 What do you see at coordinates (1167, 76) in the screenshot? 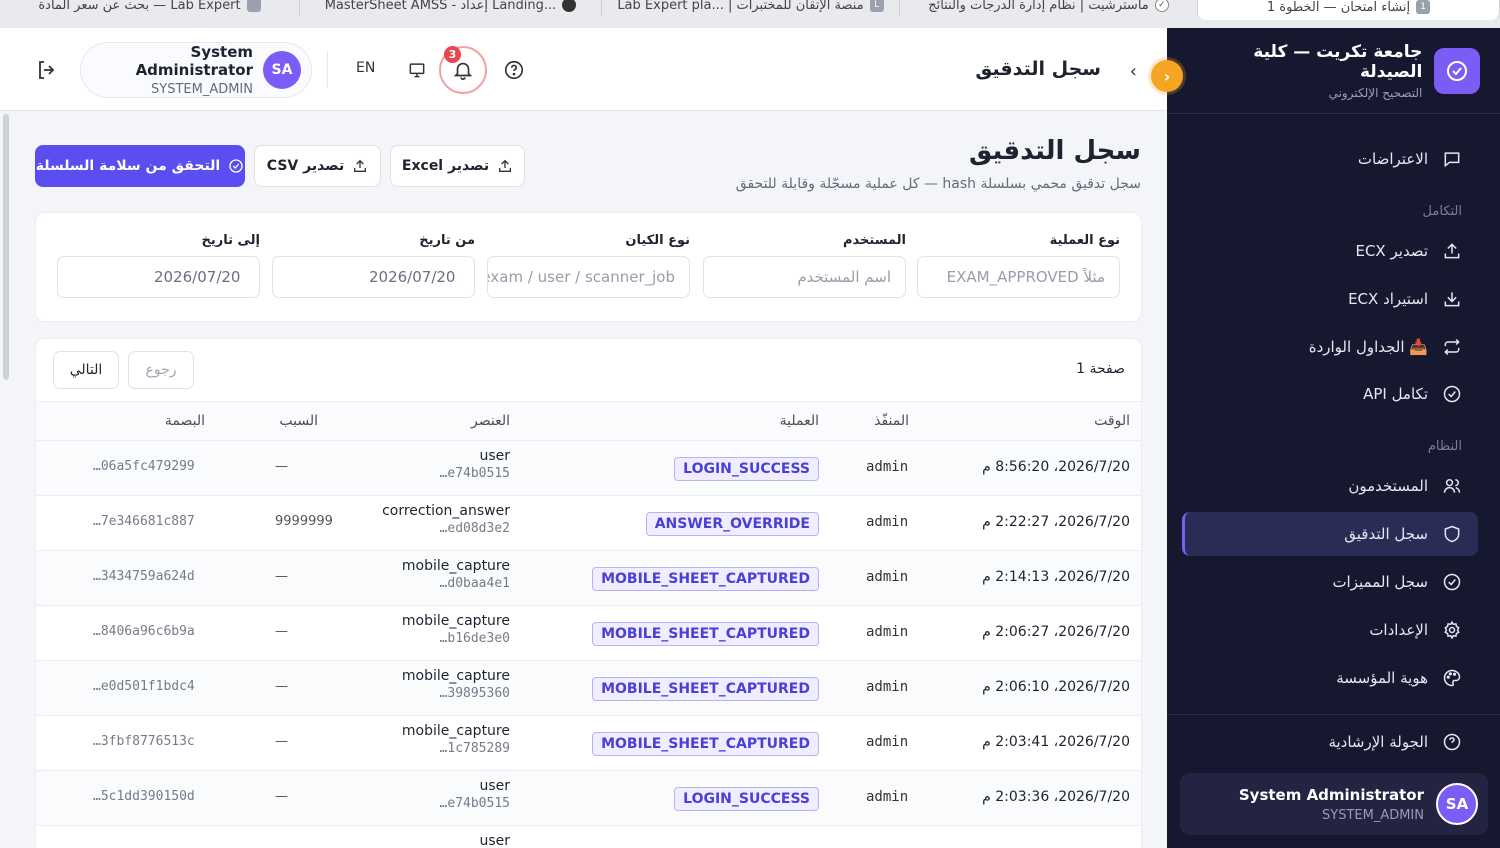
I see `sidebar-collapse-button: ›` at bounding box center [1167, 76].